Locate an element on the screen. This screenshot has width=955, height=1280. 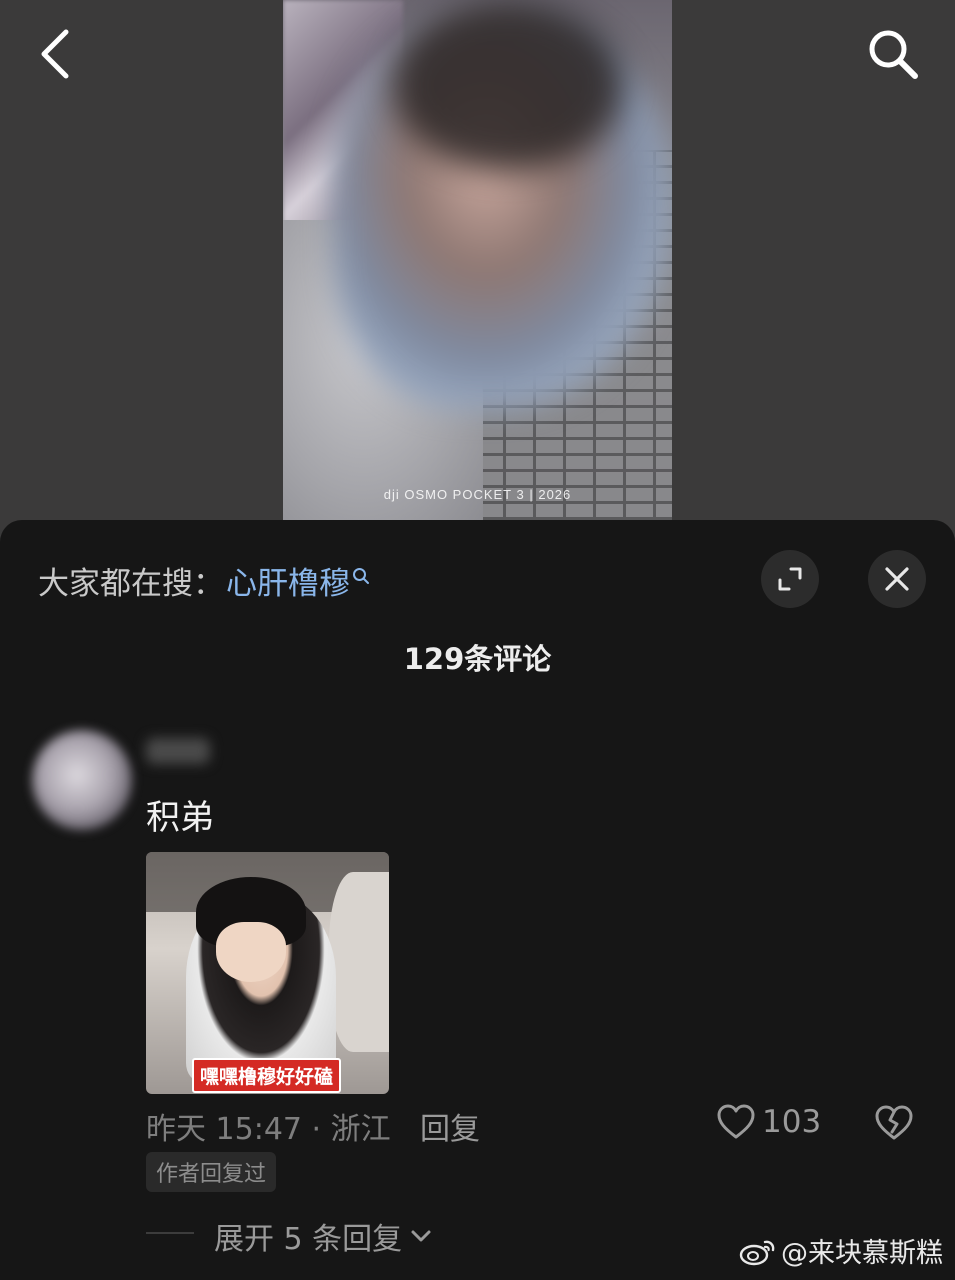
expand-button is located at coordinates (790, 579).